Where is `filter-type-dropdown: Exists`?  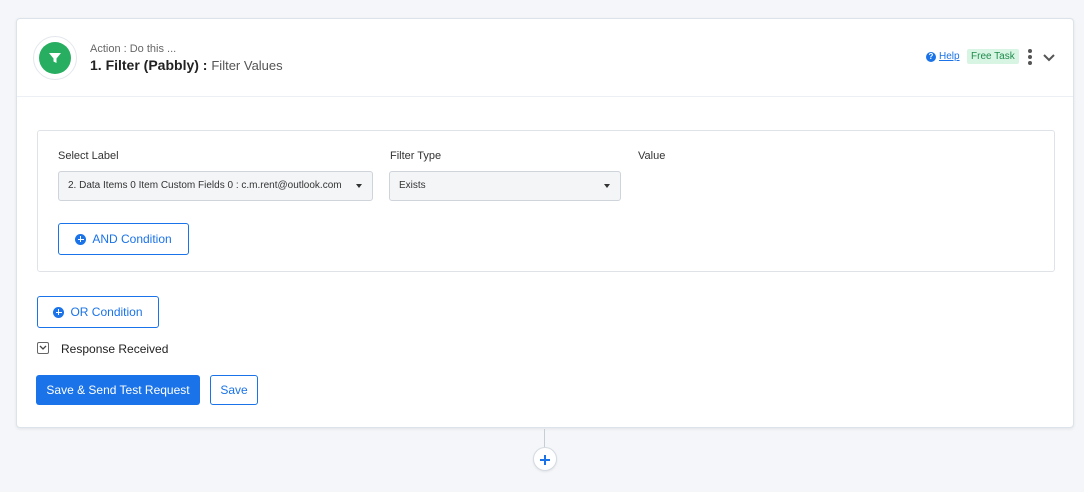
filter-type-dropdown: Exists is located at coordinates (505, 186).